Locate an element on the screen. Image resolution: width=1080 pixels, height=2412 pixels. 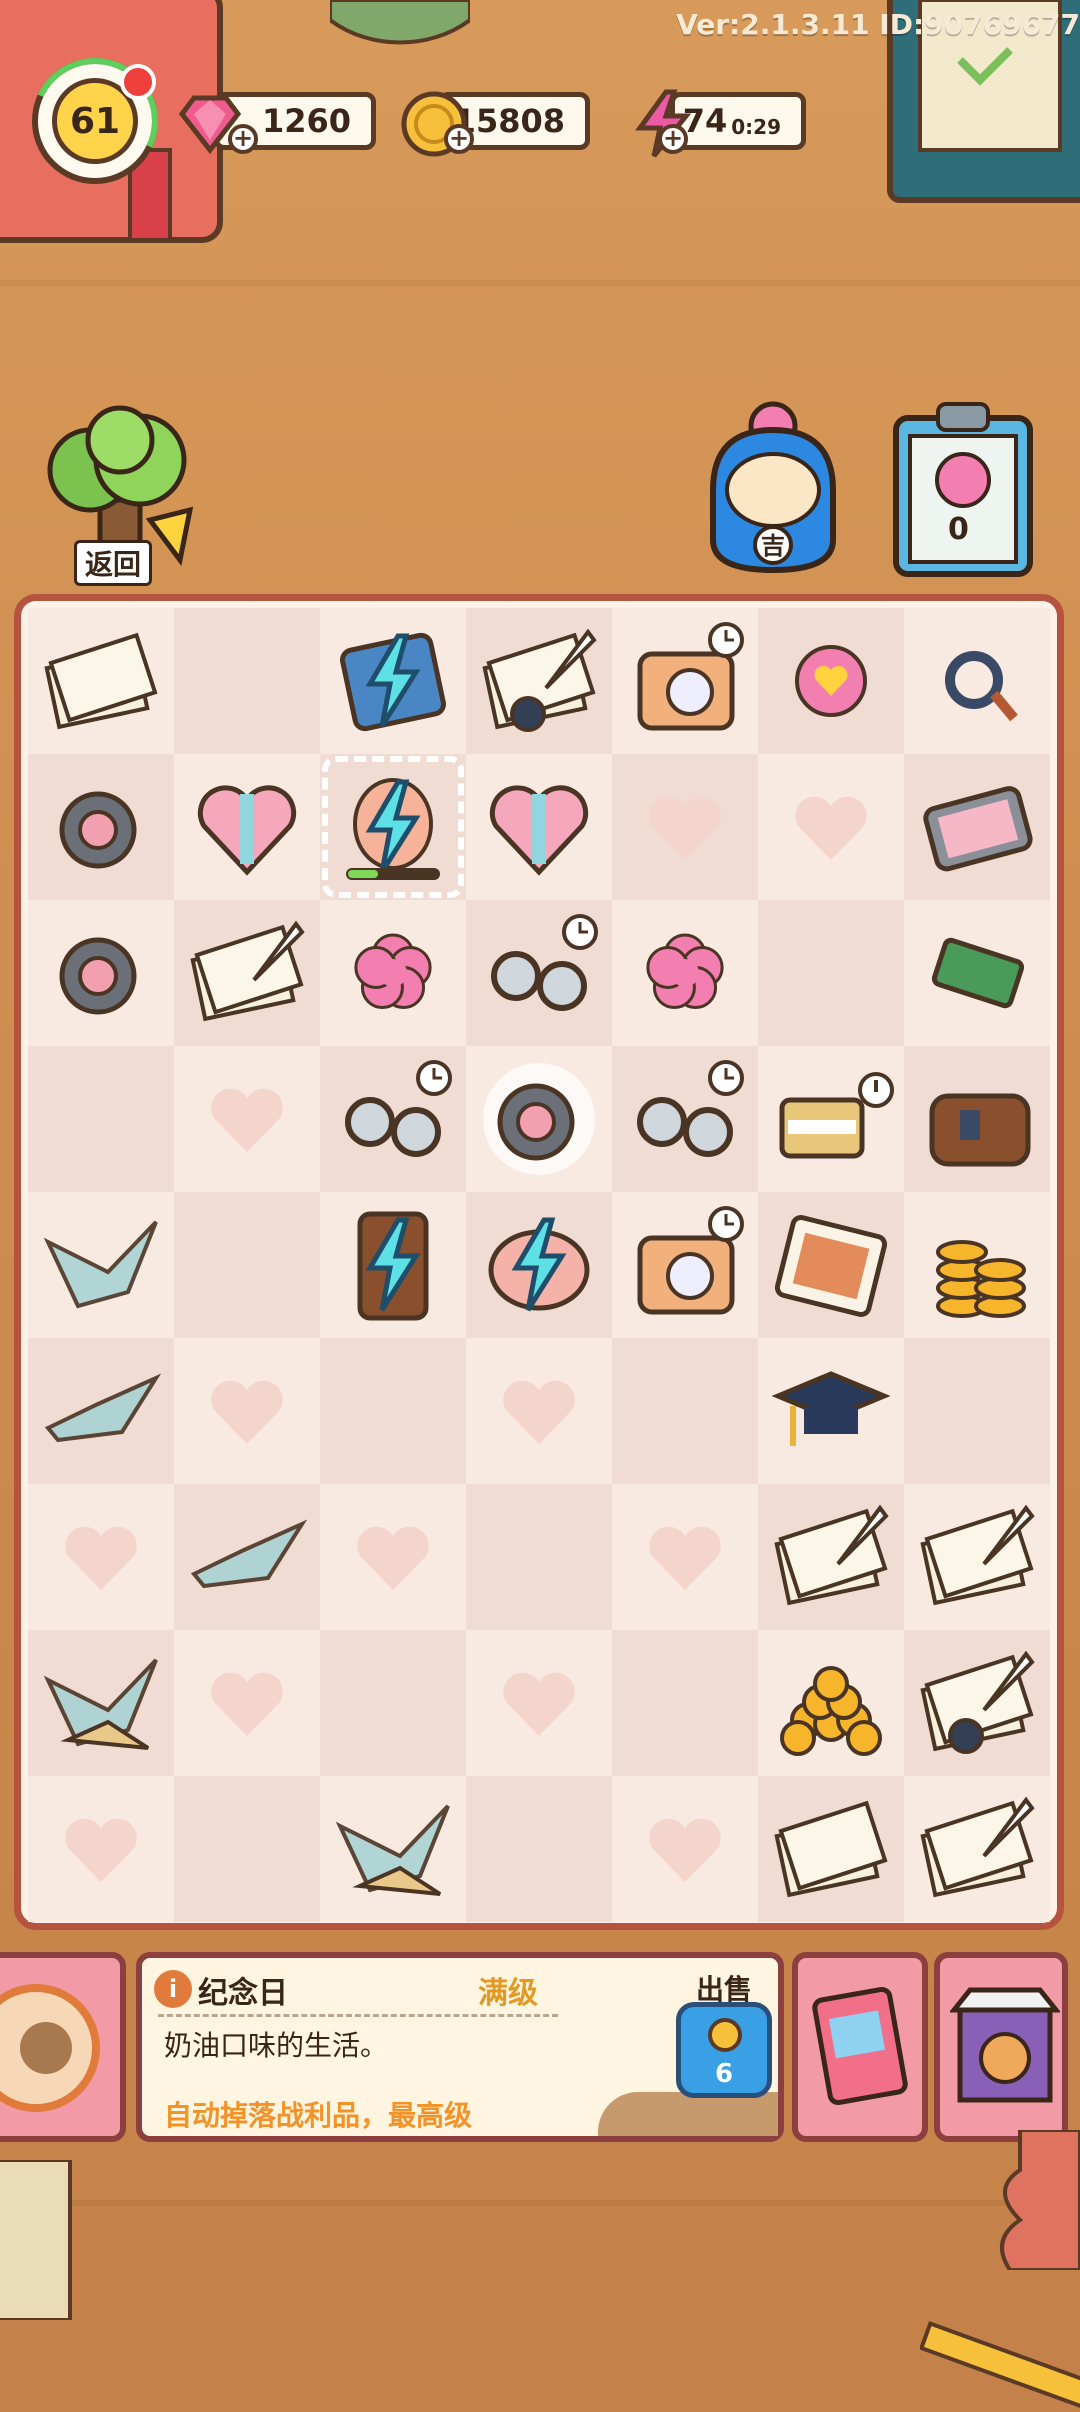
storybook-button is located at coordinates (860, 2047).